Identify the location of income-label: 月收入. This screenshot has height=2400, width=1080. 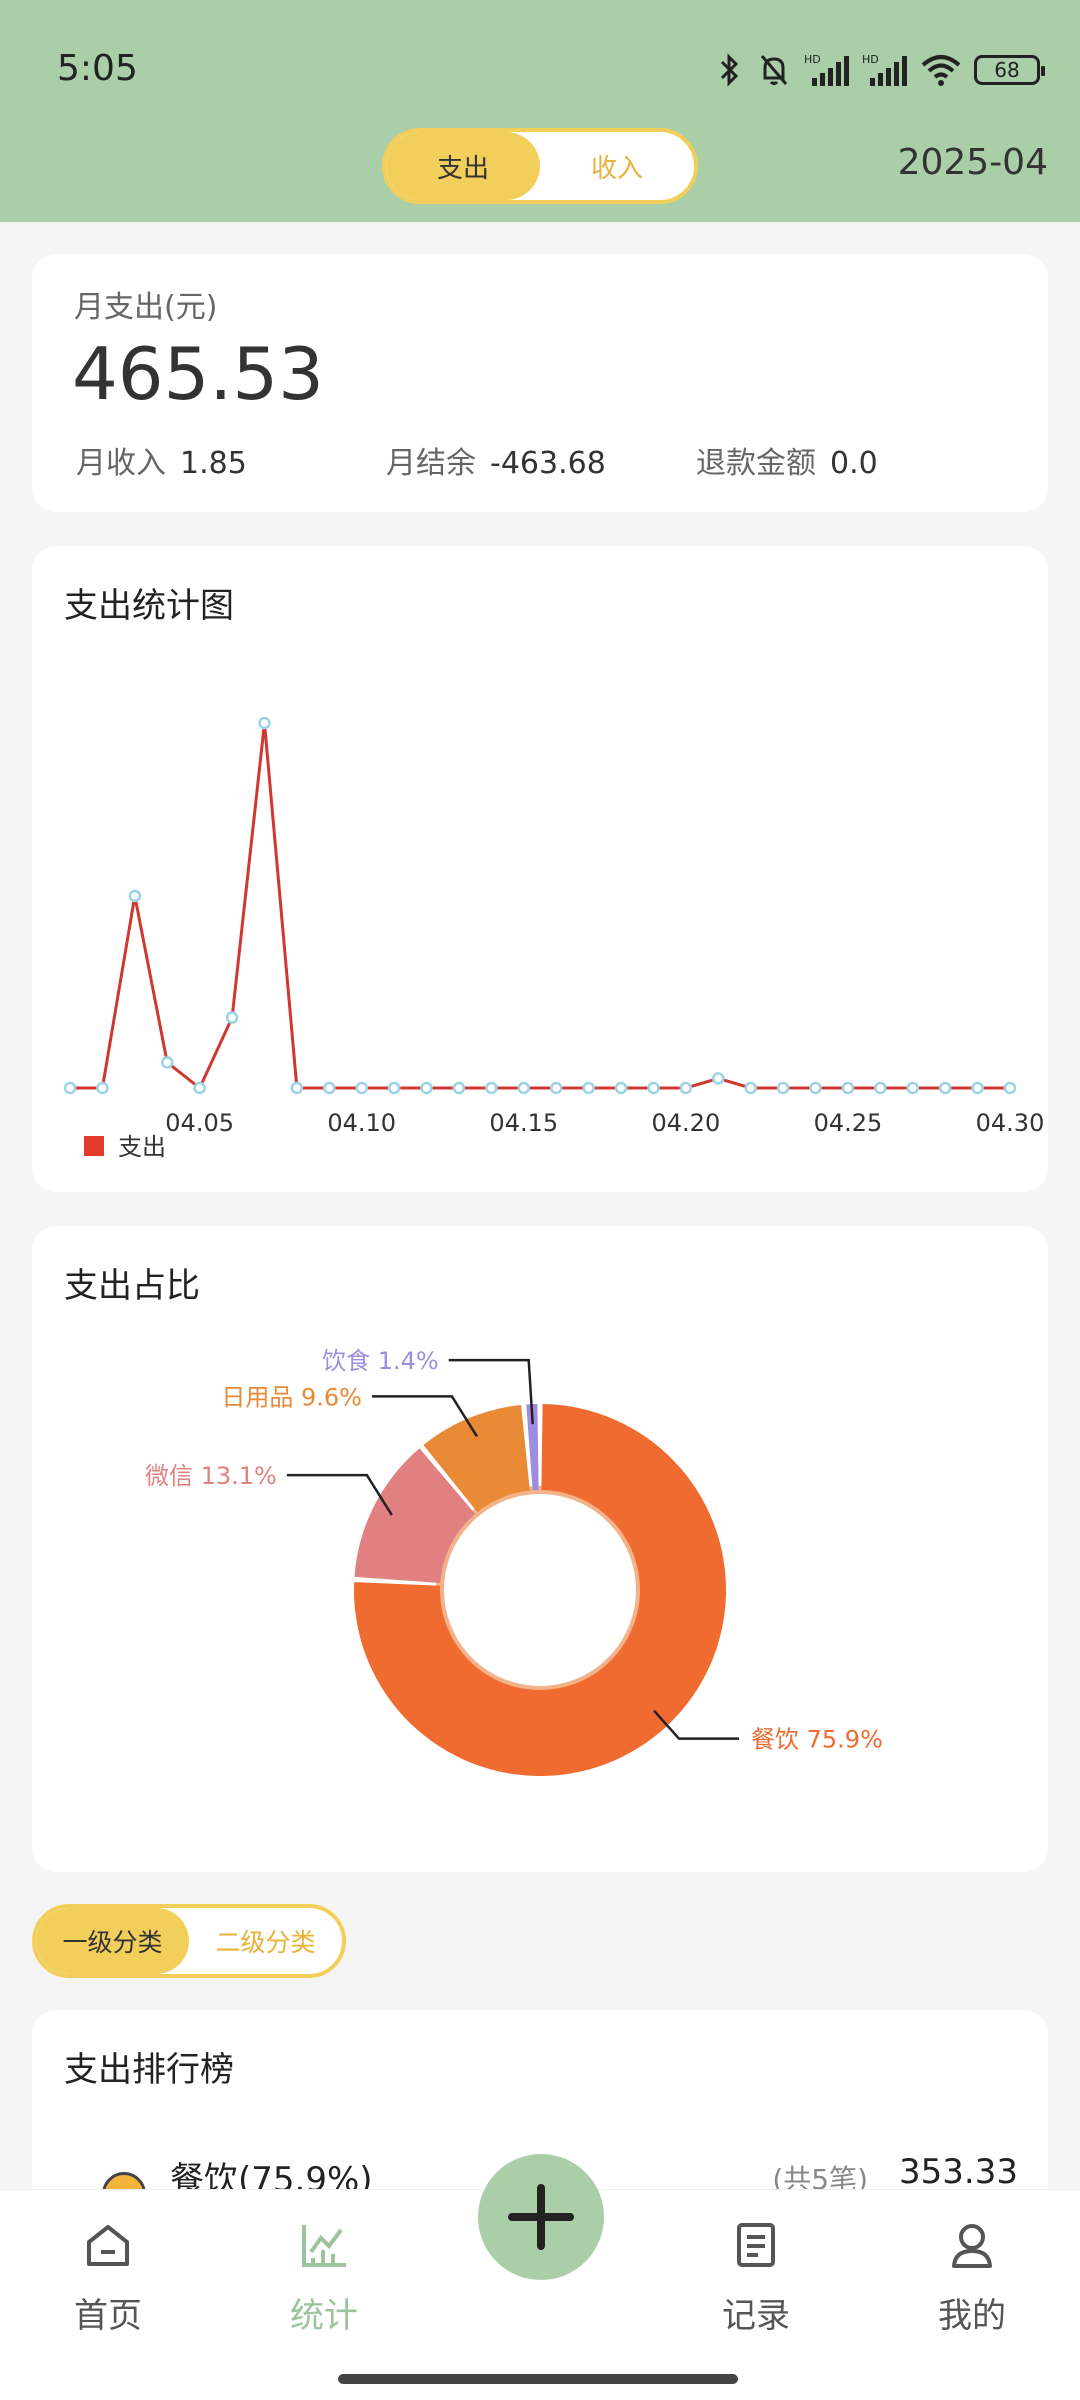
(121, 463).